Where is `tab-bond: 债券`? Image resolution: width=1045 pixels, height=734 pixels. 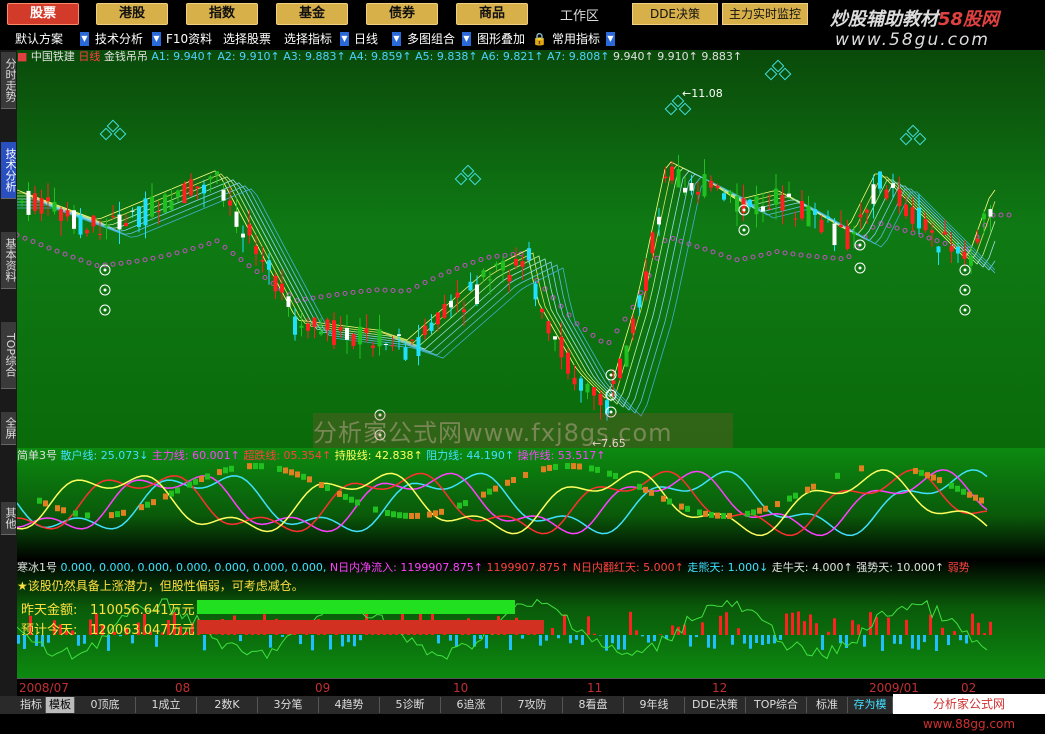 tab-bond: 债券 is located at coordinates (402, 14).